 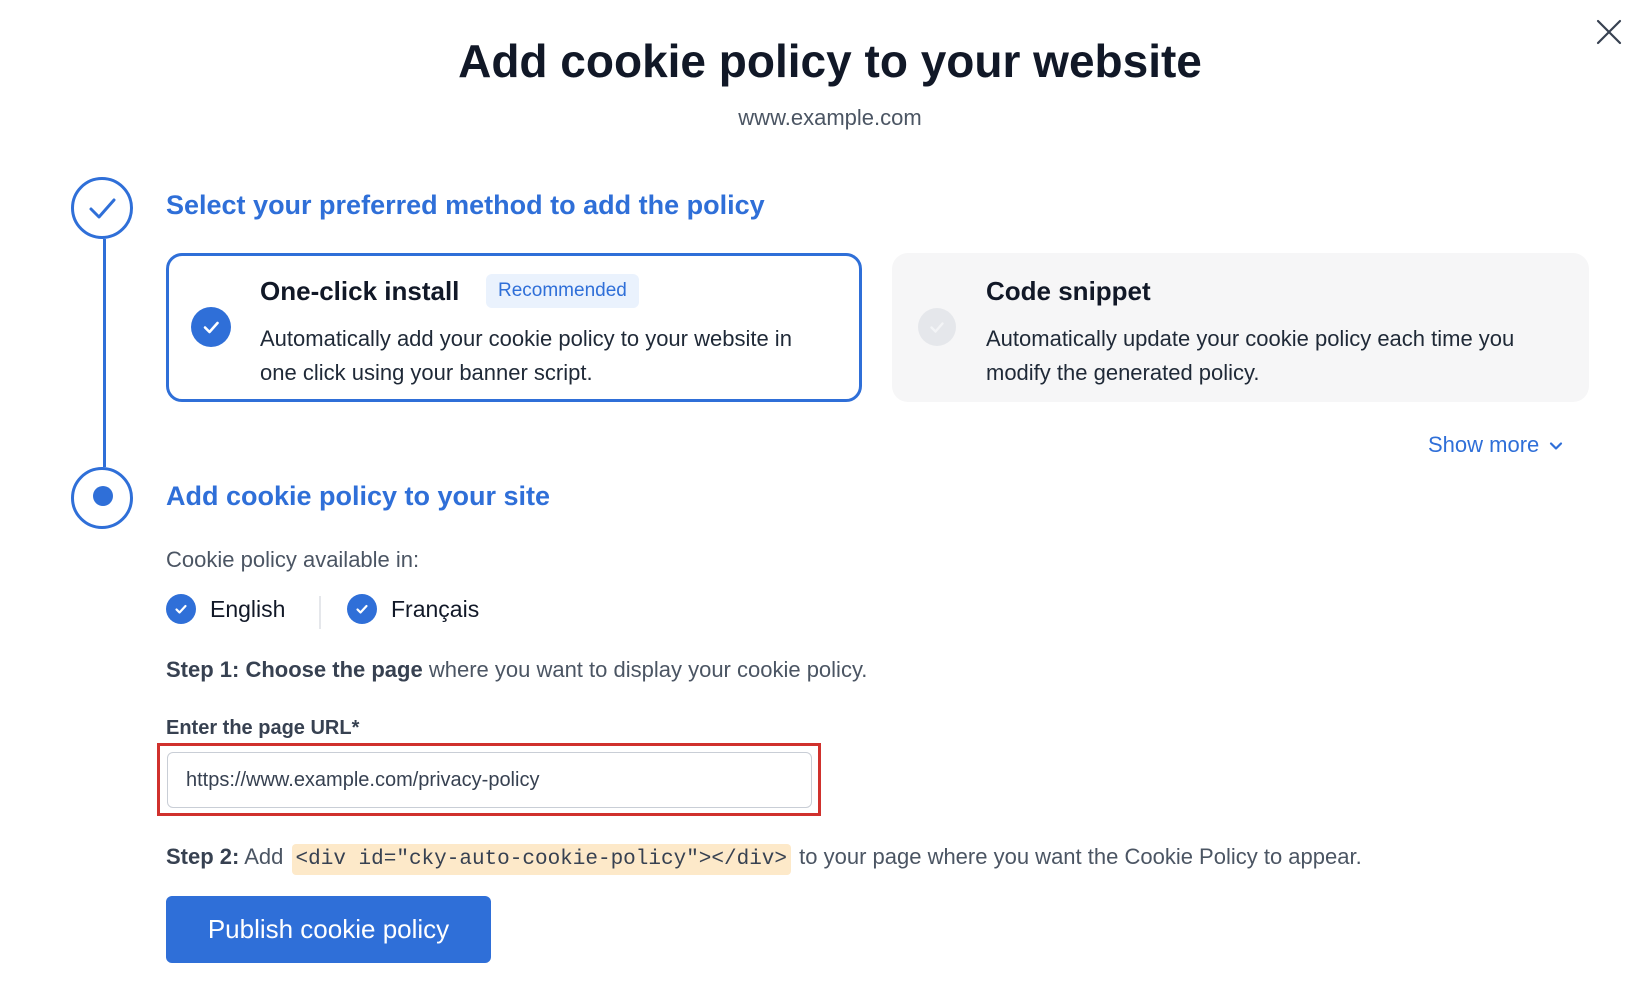 I want to click on step-2-bold: Step 2:, so click(x=203, y=856).